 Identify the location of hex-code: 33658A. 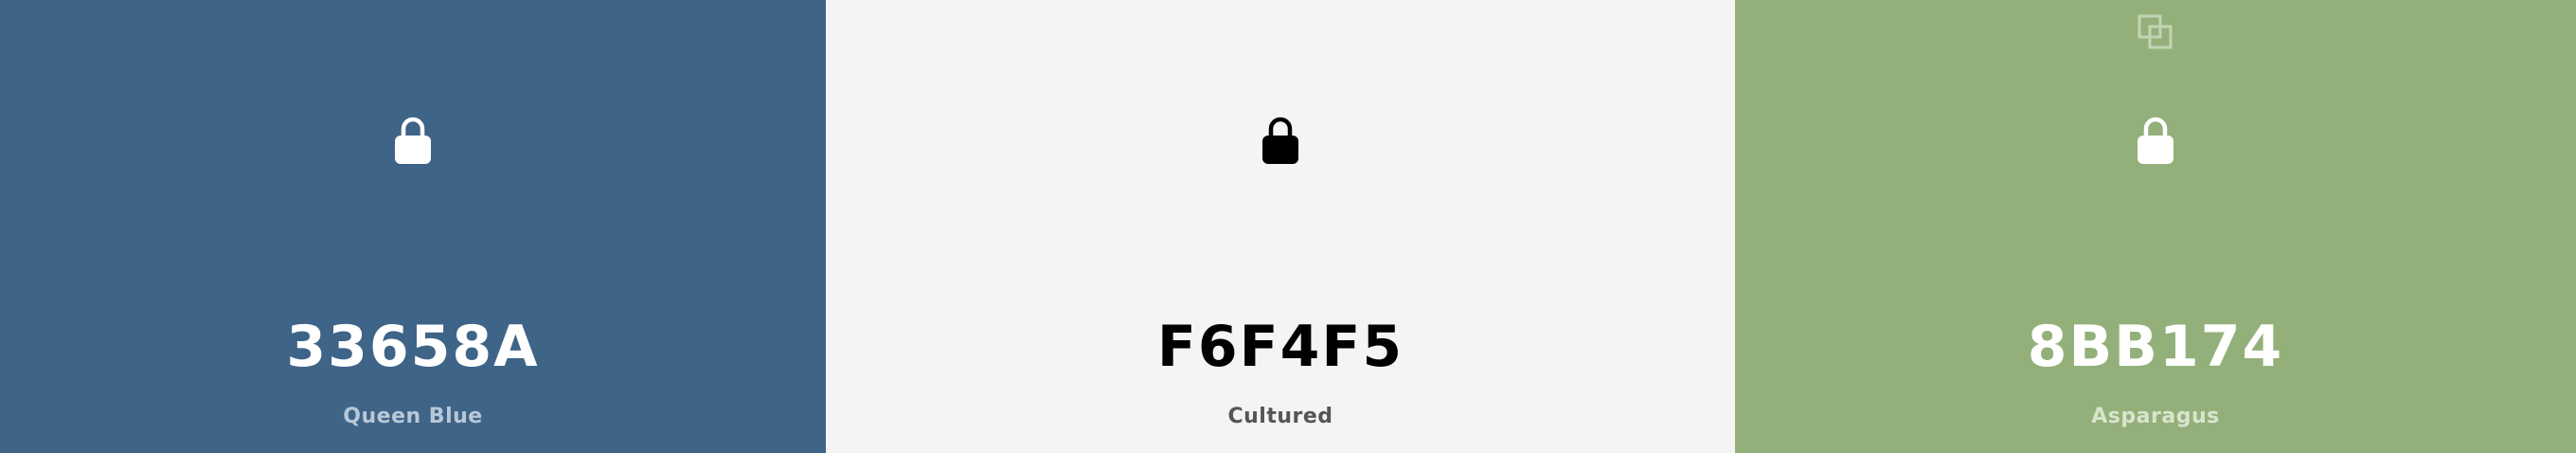
(413, 347).